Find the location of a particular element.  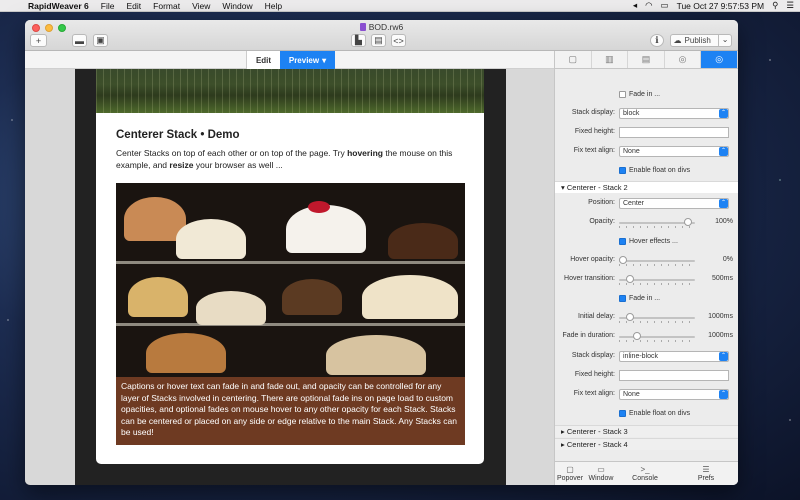

menu-view: View is located at coordinates (201, 6).